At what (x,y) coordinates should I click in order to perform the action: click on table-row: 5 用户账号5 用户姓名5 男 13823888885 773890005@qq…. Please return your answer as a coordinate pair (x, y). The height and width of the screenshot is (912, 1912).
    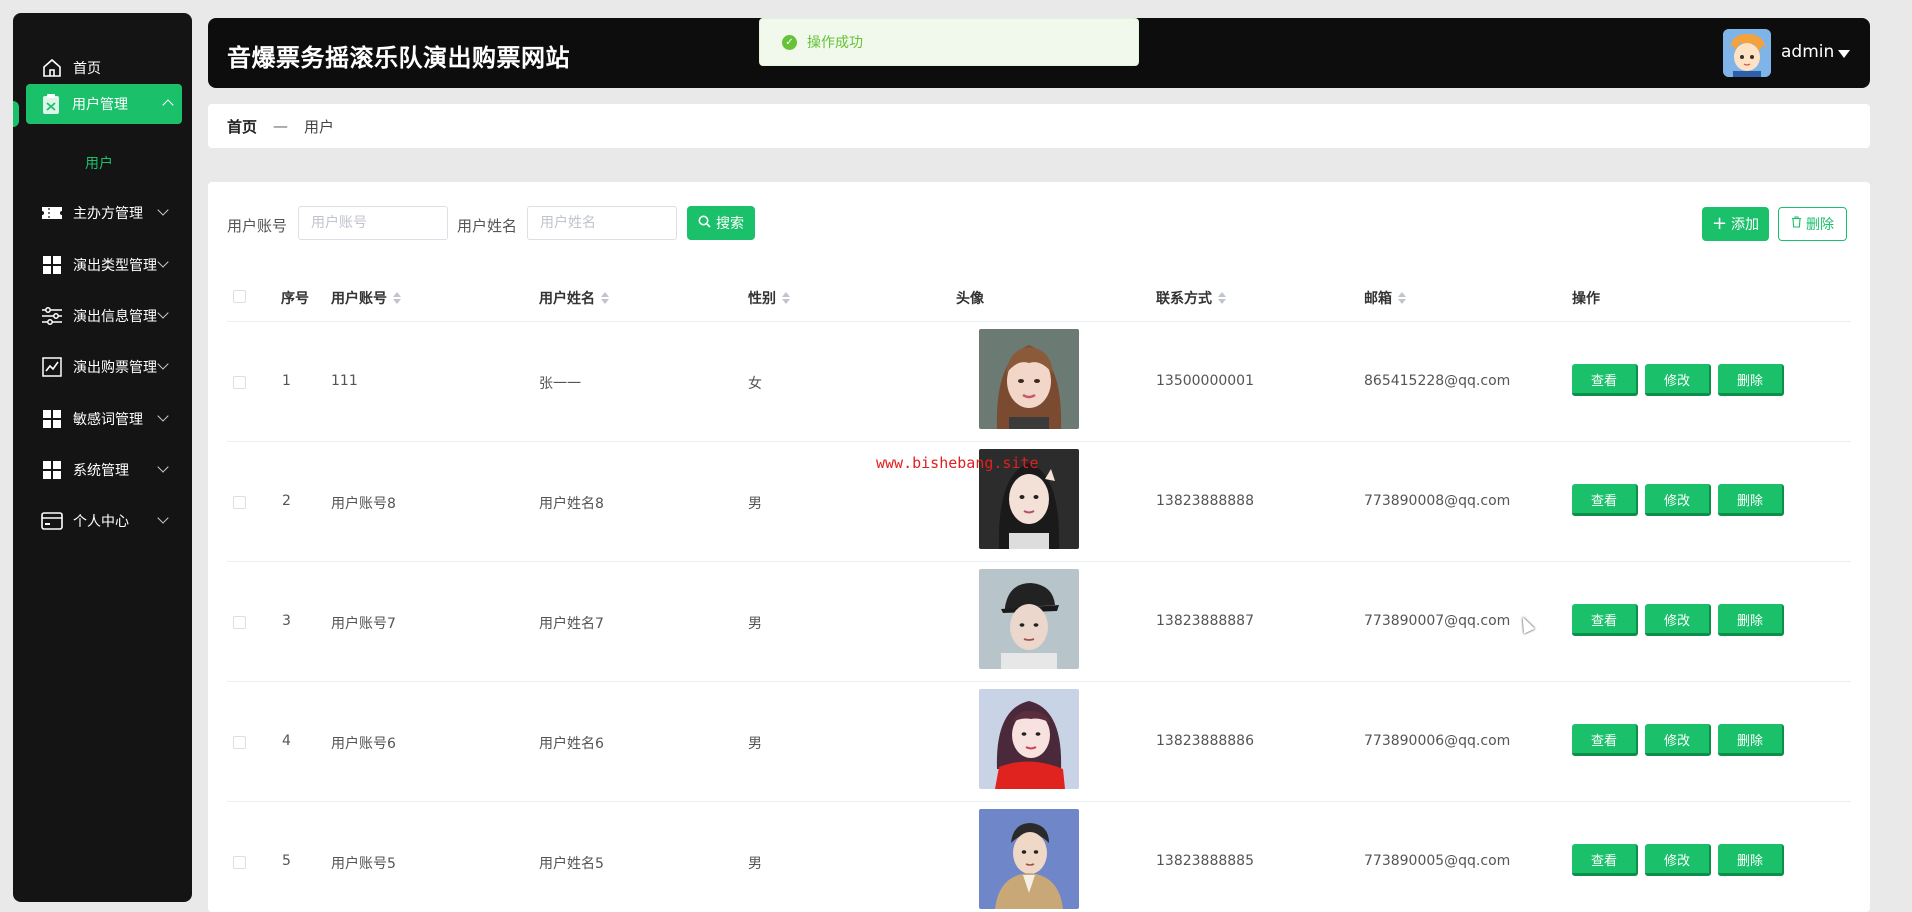
    Looking at the image, I should click on (1039, 857).